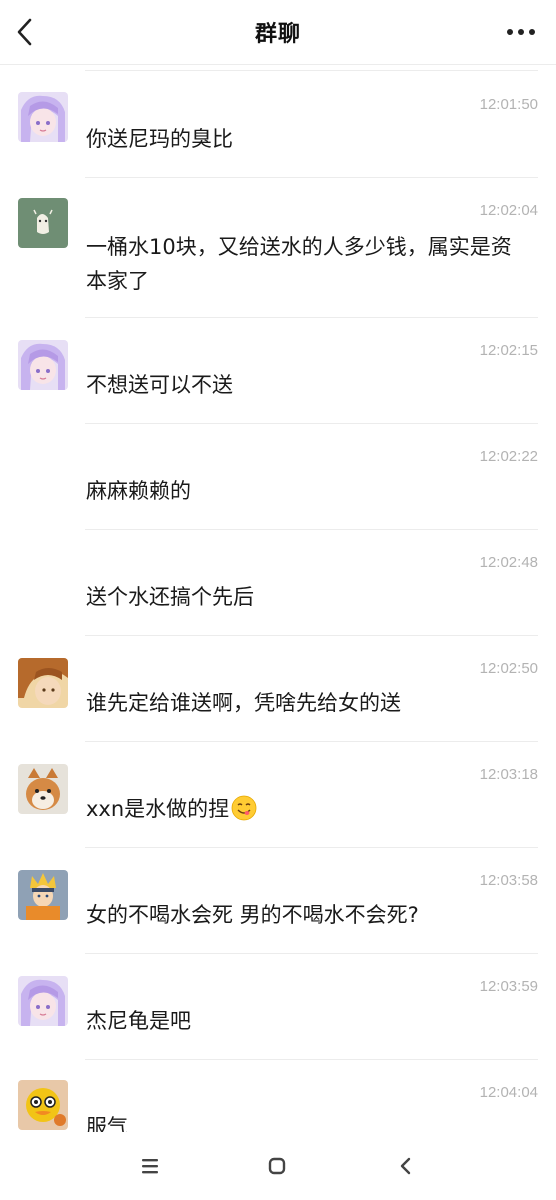 The image size is (556, 1200). I want to click on message-text: 麻麻赖赖的, so click(138, 491).